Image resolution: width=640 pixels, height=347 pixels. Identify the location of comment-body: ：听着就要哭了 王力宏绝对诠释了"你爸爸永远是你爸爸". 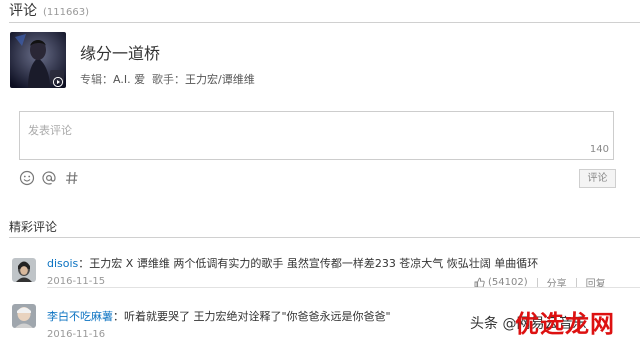
(252, 316).